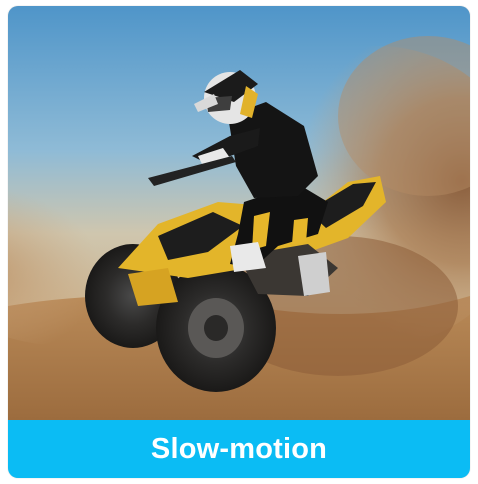 This screenshot has width=478, height=484. I want to click on caption-bar: Slow-motion, so click(239, 449).